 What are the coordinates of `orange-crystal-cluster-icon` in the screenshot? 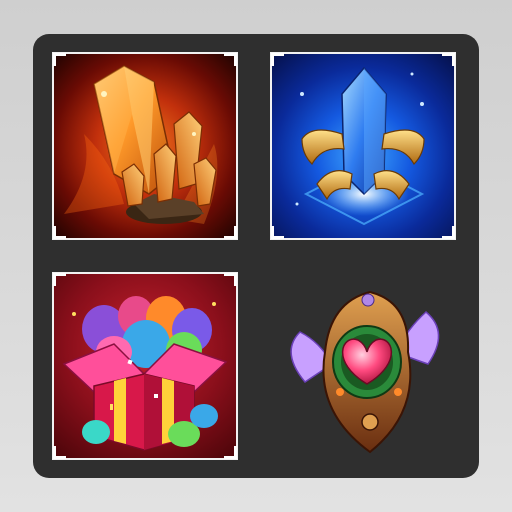 It's located at (141, 144).